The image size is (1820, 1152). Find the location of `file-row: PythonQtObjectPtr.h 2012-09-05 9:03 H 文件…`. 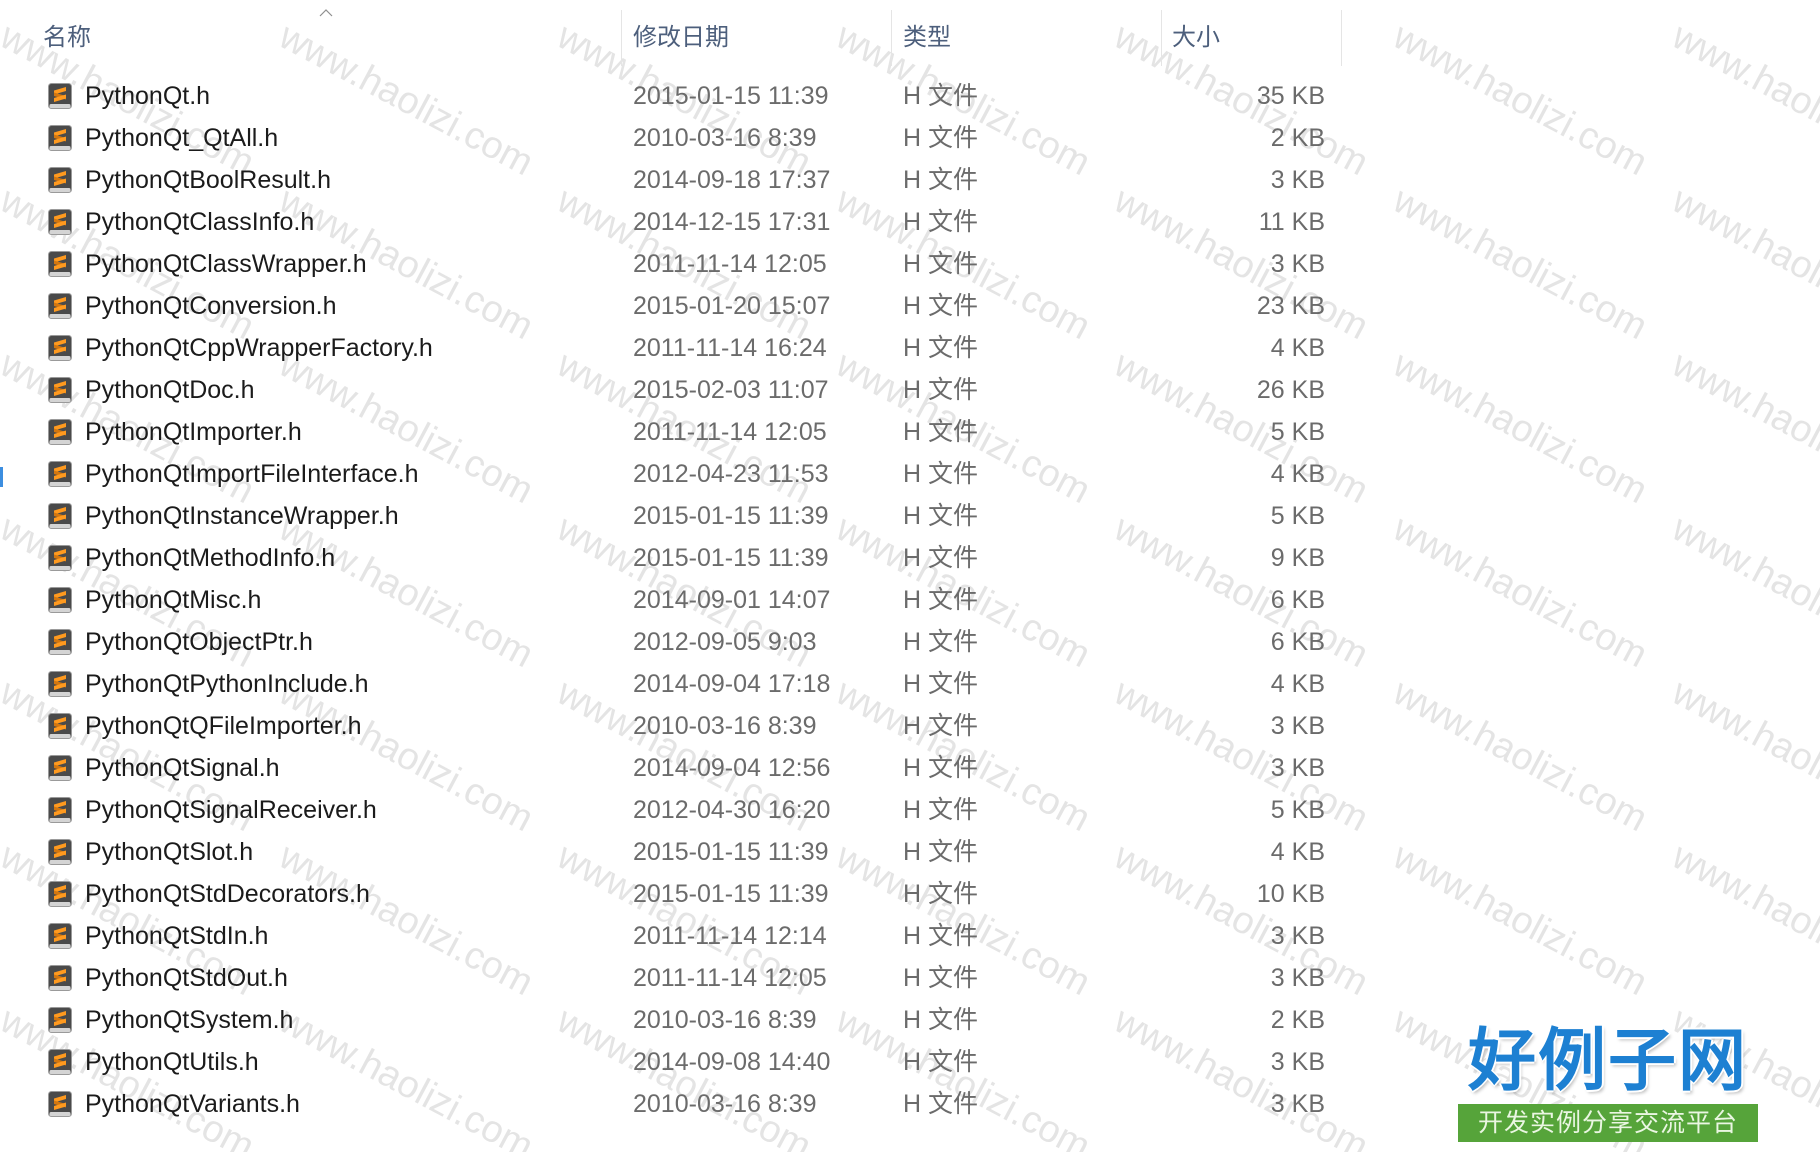

file-row: PythonQtObjectPtr.h 2012-09-05 9:03 H 文件… is located at coordinates (688, 642).